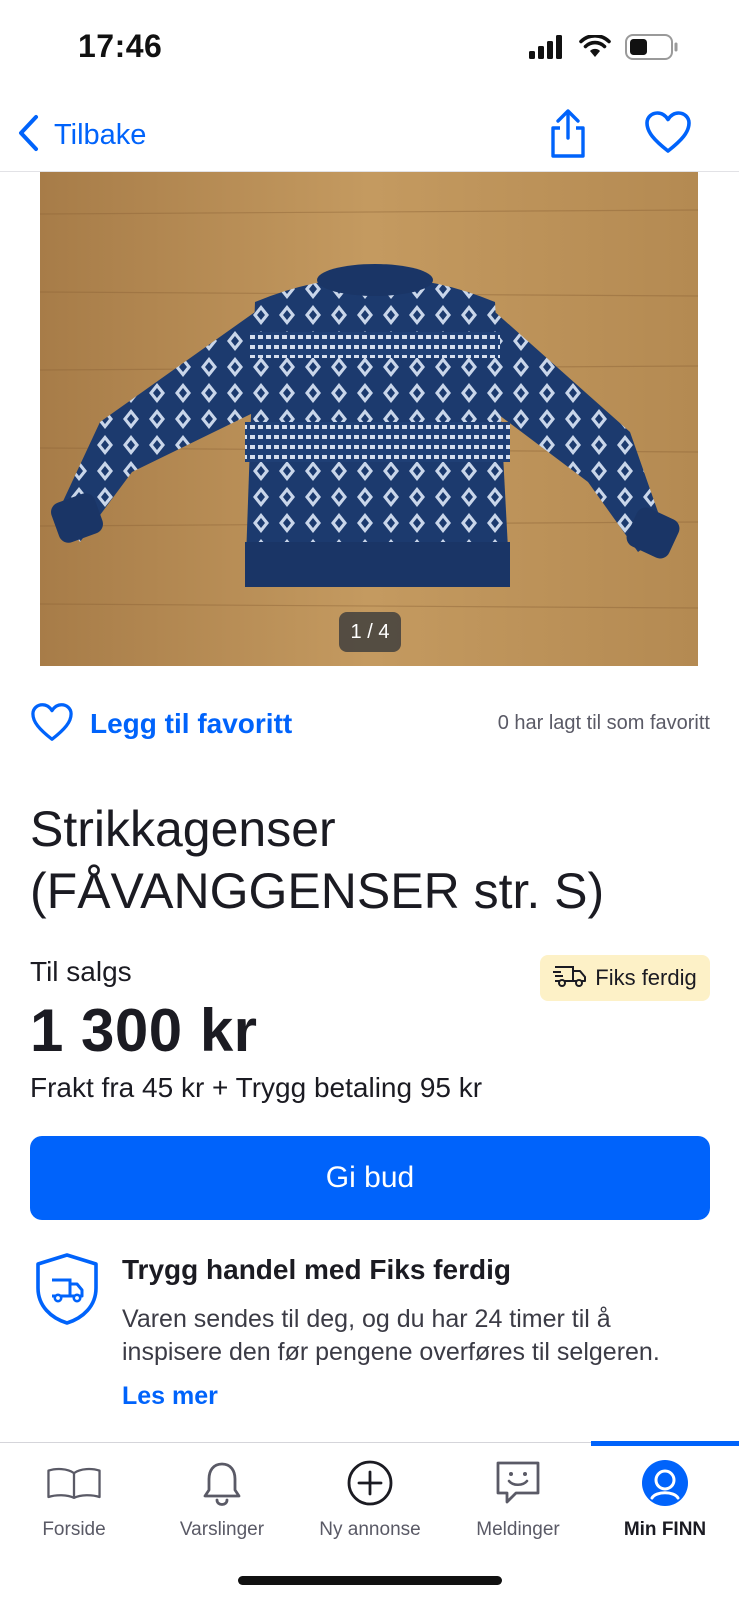 This screenshot has width=739, height=1600. What do you see at coordinates (665, 1483) in the screenshot?
I see `profile-icon` at bounding box center [665, 1483].